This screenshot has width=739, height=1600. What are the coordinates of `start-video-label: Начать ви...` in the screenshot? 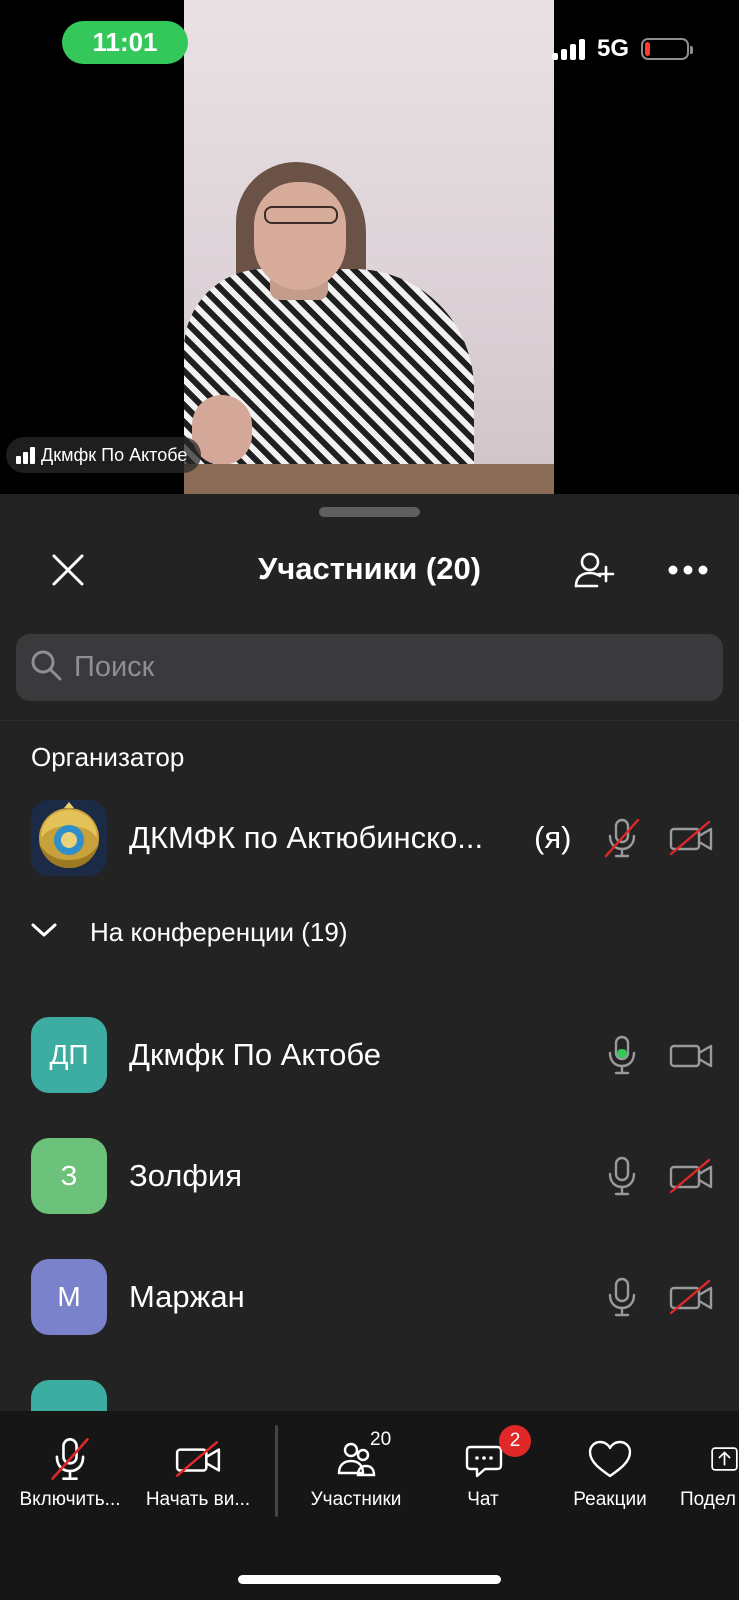 It's located at (198, 1499).